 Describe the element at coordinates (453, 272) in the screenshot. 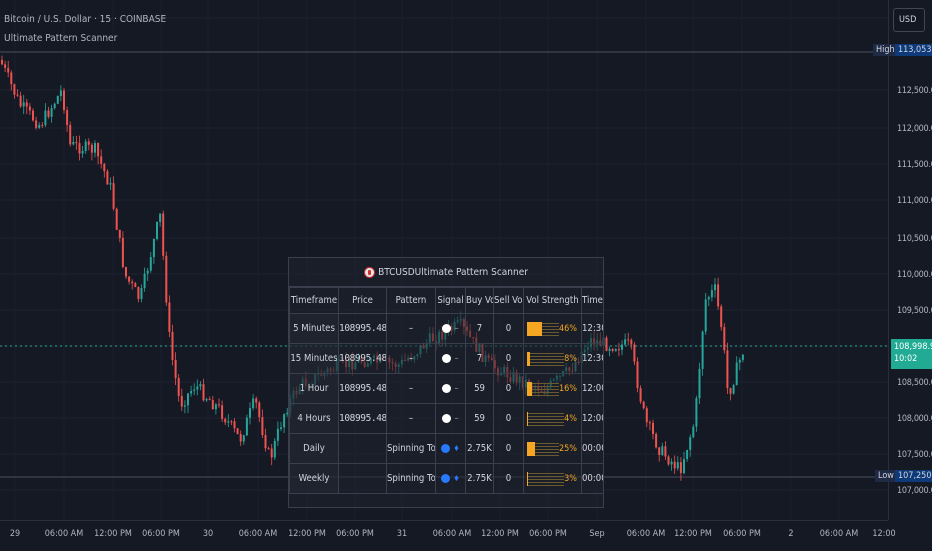

I see `scanner-title: BTCUSDUltimate Pattern Scanner` at that location.